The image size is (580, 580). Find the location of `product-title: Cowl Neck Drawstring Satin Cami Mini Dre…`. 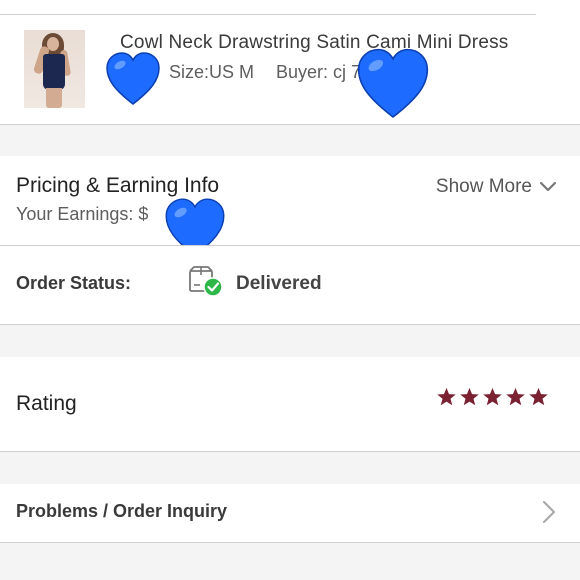

product-title: Cowl Neck Drawstring Satin Cami Mini Dre… is located at coordinates (314, 43).